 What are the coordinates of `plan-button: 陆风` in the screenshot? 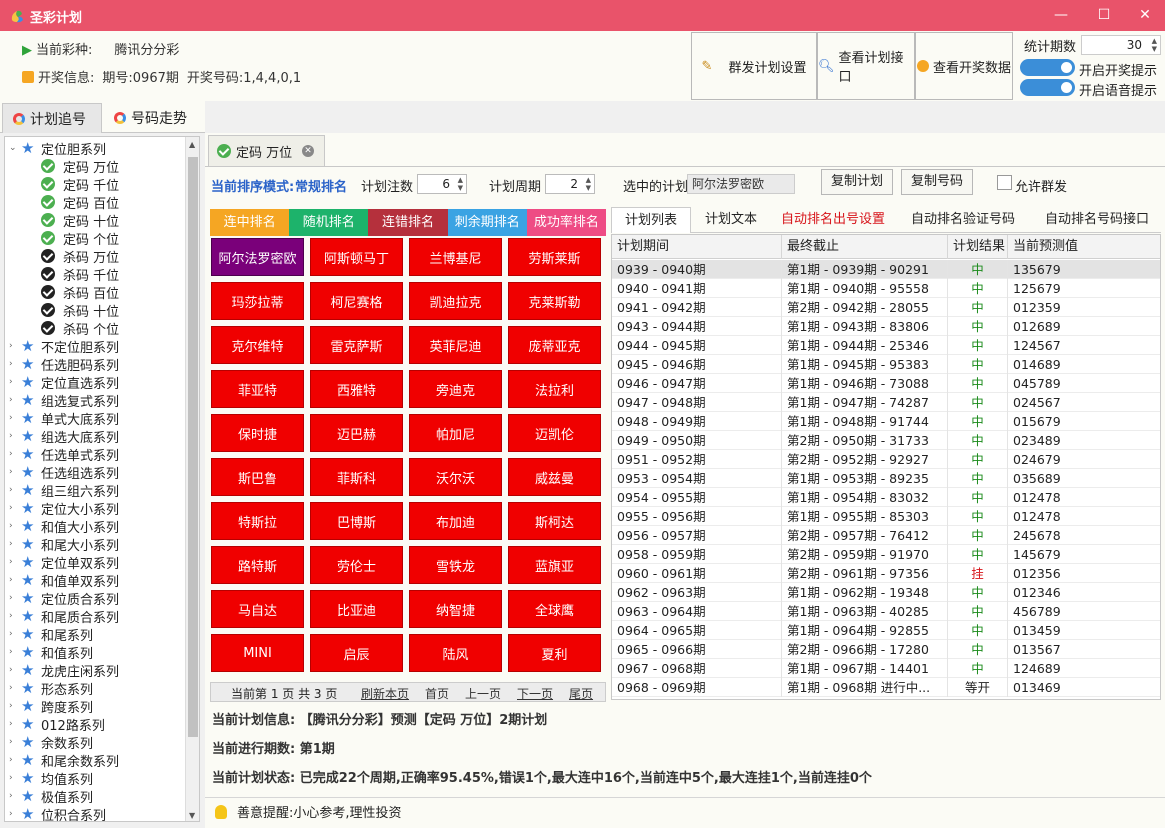 It's located at (455, 653).